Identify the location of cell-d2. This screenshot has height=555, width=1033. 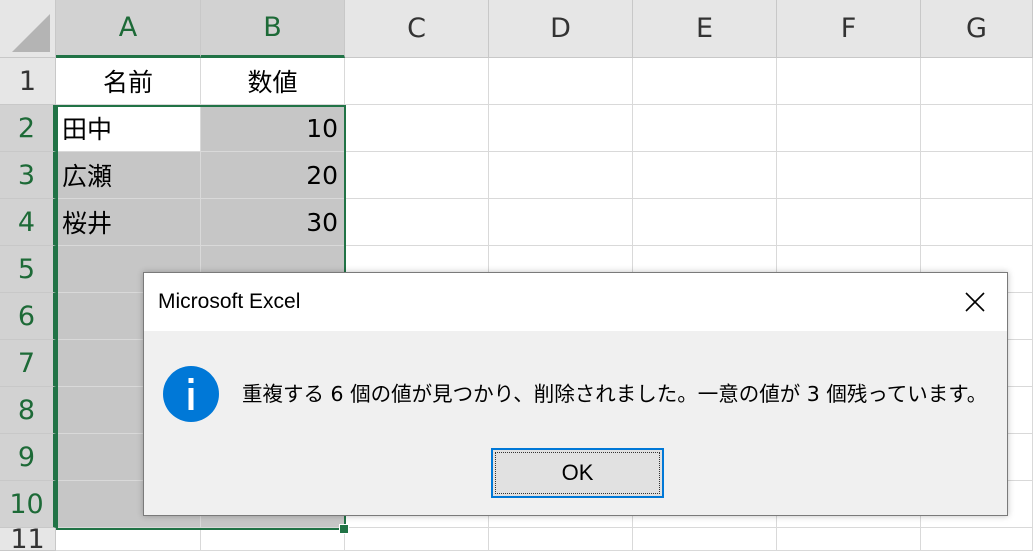
(561, 128).